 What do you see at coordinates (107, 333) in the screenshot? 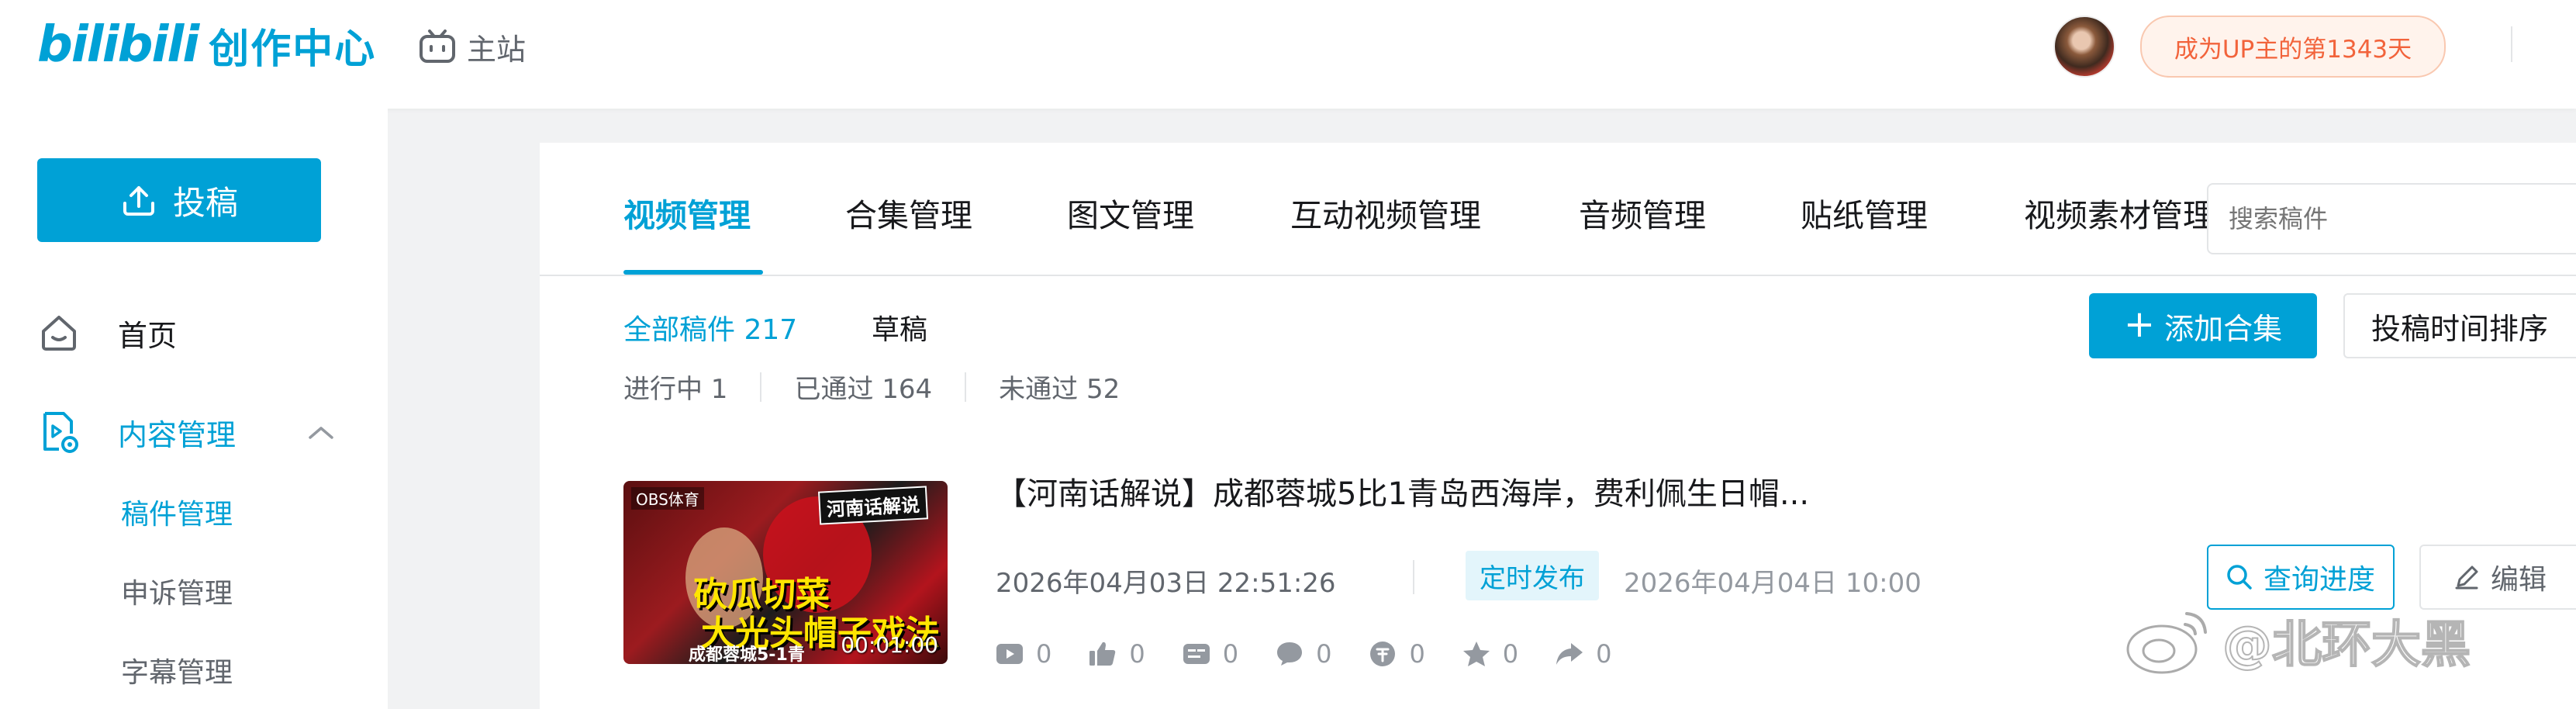
I see `sidebar-item-home: 首页` at bounding box center [107, 333].